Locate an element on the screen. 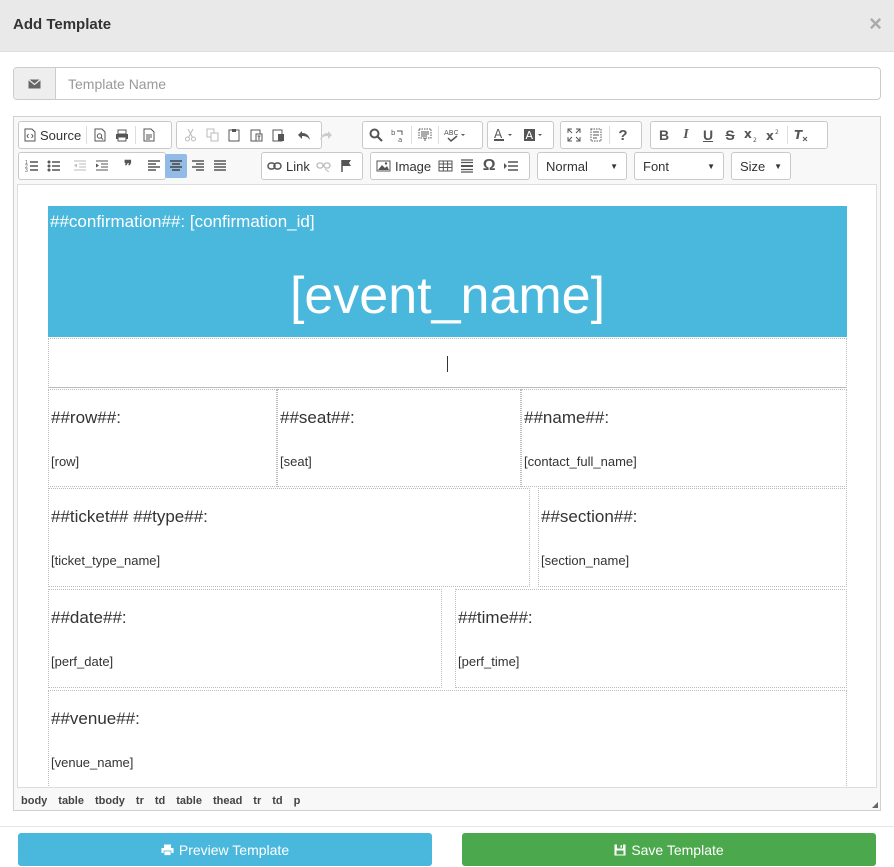  horizontal-line-icon is located at coordinates (467, 166).